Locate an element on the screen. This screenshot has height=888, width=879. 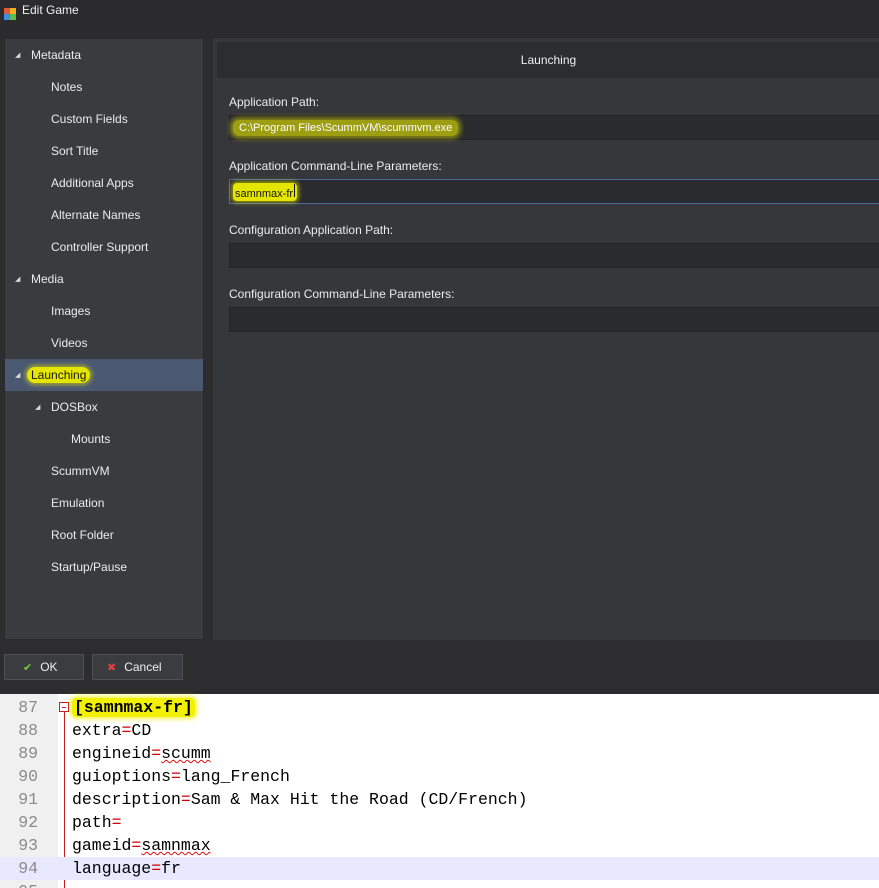
tree-item-label: ScummVM is located at coordinates (80, 471).